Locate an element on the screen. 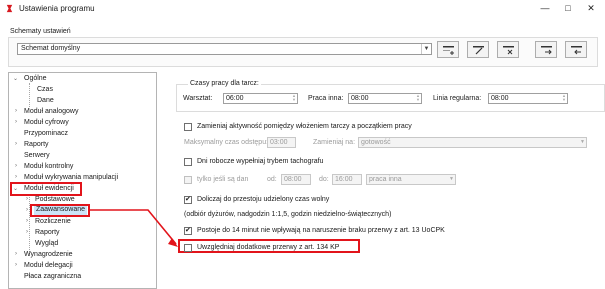 Image resolution: width=605 pixels, height=289 pixels. add-icon is located at coordinates (448, 50).